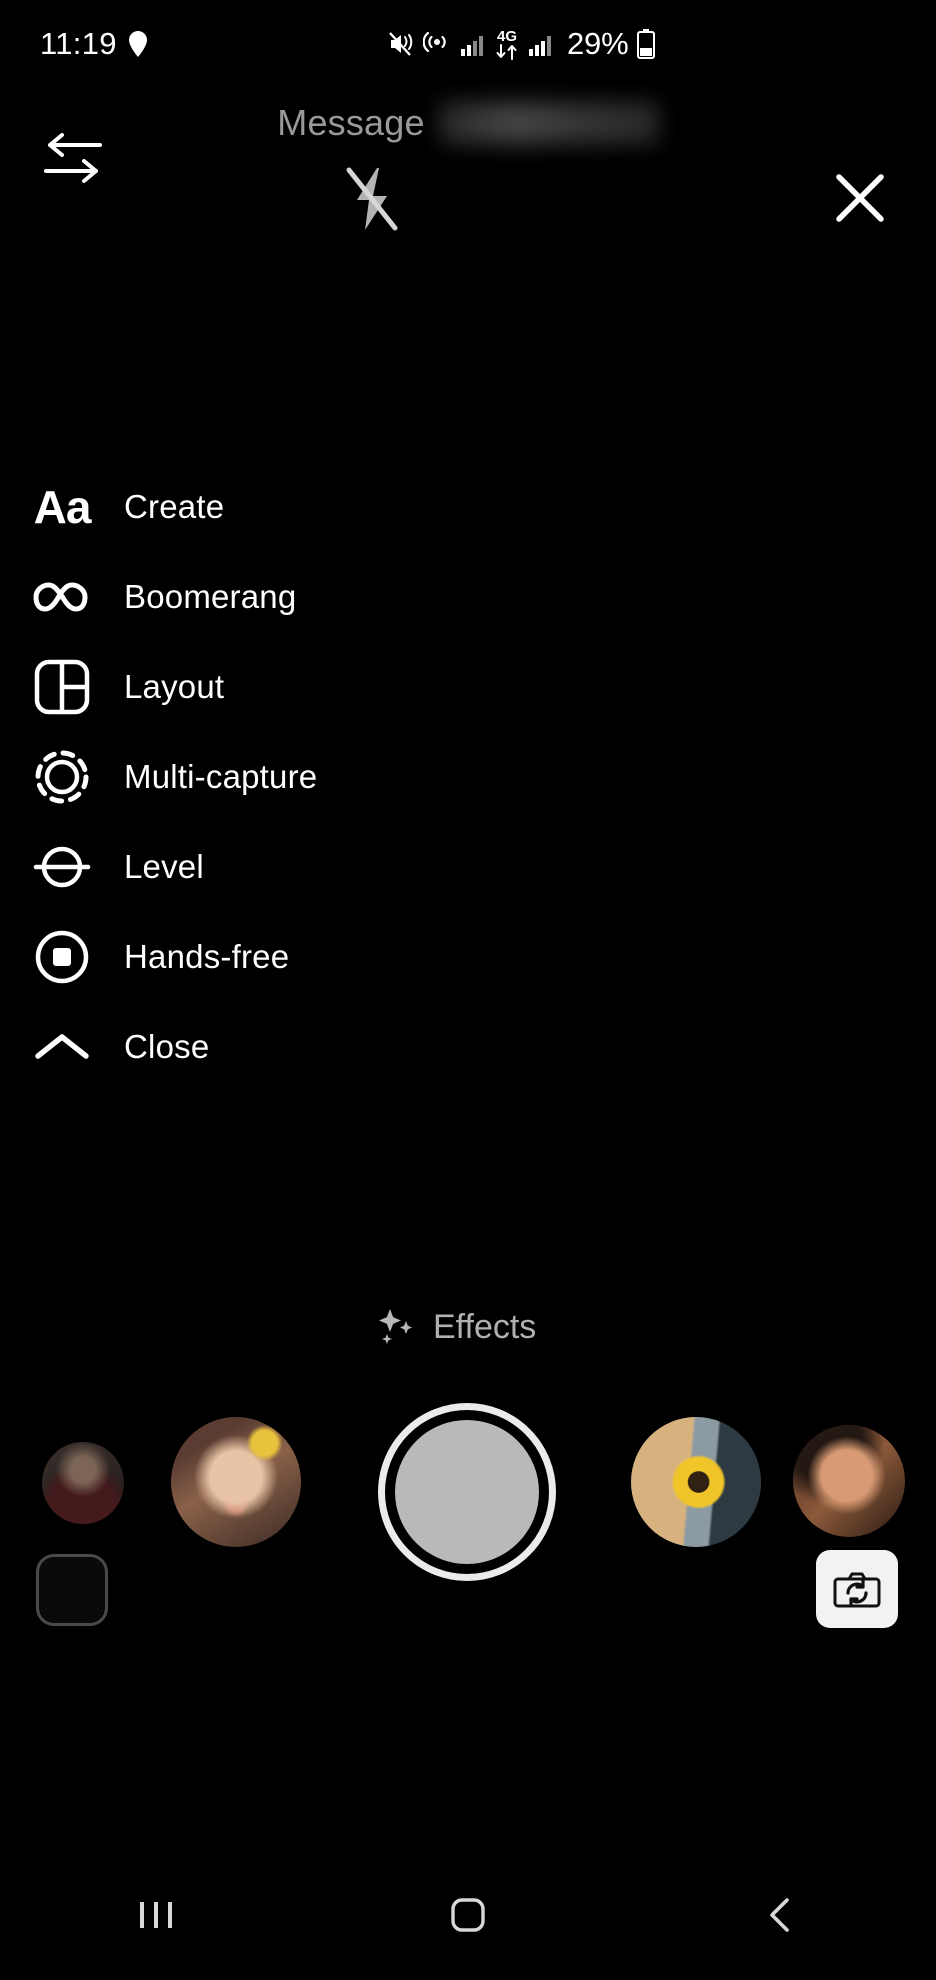 This screenshot has width=936, height=1980. I want to click on multi-capture-icon, so click(62, 777).